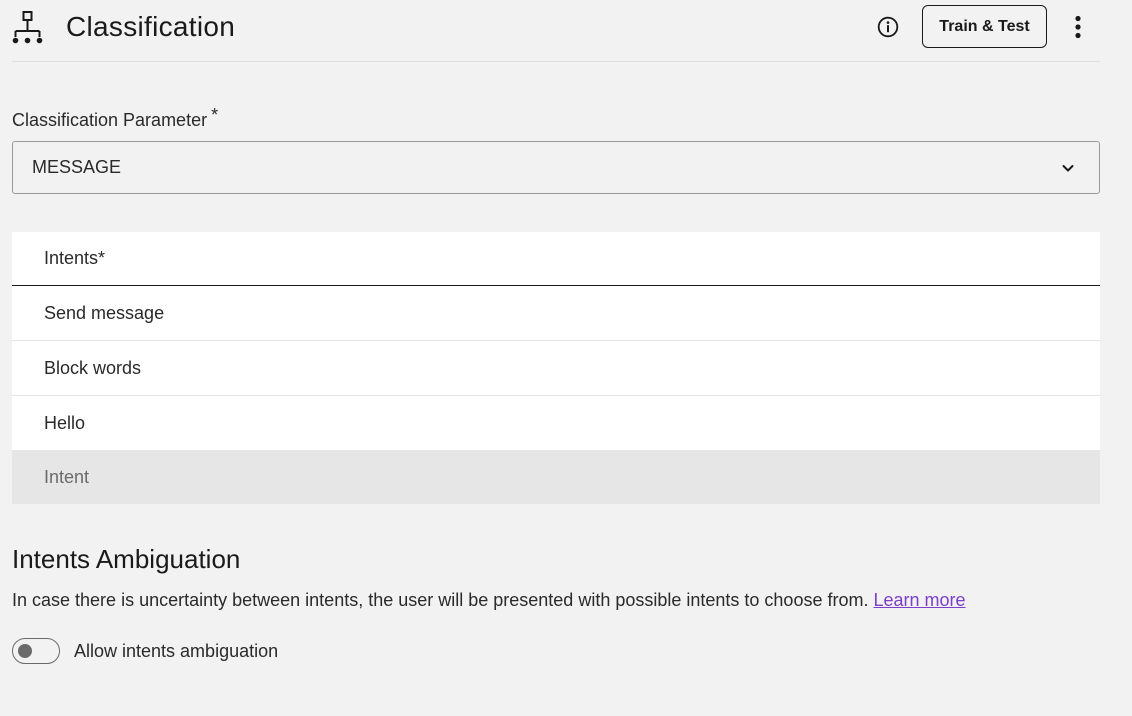  I want to click on intent-row-hello: Hello, so click(556, 423).